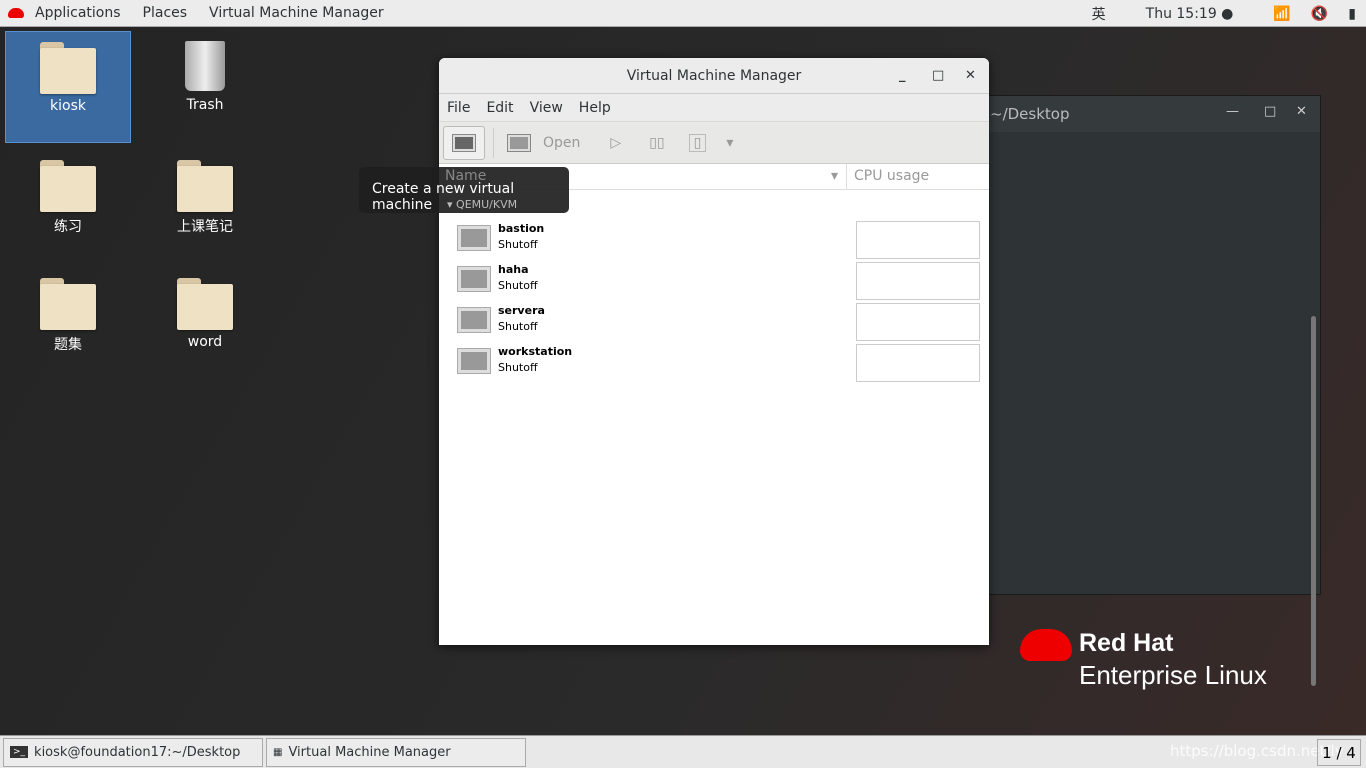 The width and height of the screenshot is (1366, 768). What do you see at coordinates (1099, 14) in the screenshot?
I see `input-method-indicator: 英` at bounding box center [1099, 14].